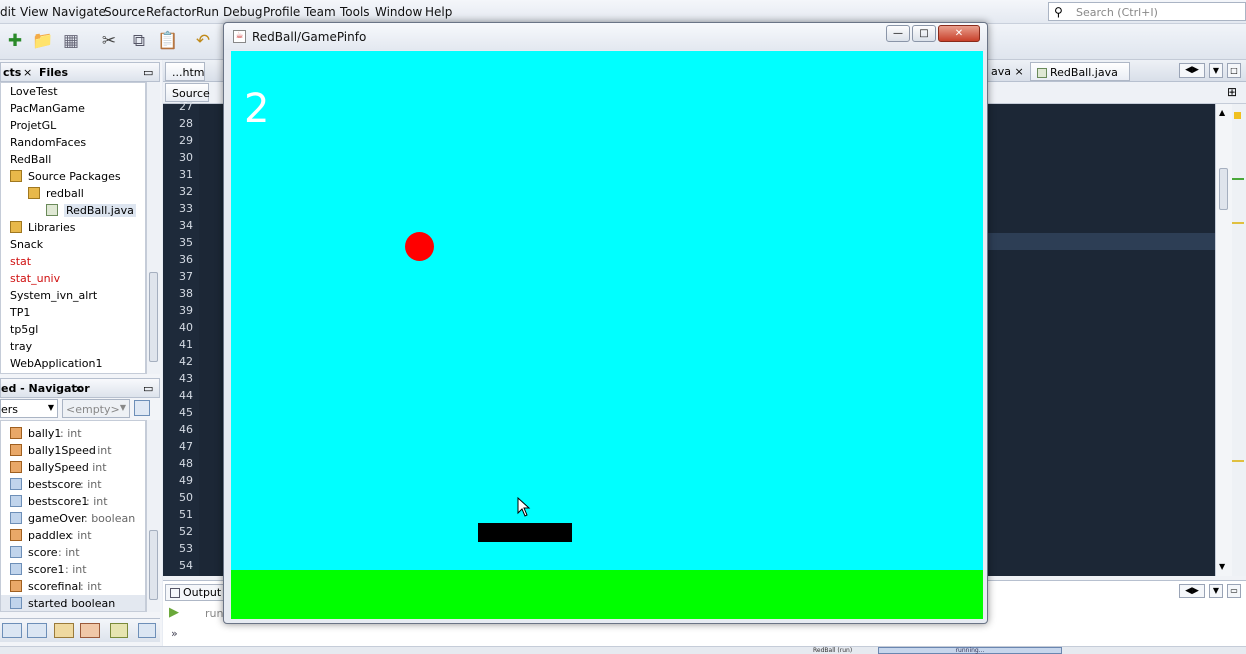 This screenshot has width=1246, height=654. Describe the element at coordinates (73, 176) in the screenshot. I see `tree-item: Source Packages` at that location.